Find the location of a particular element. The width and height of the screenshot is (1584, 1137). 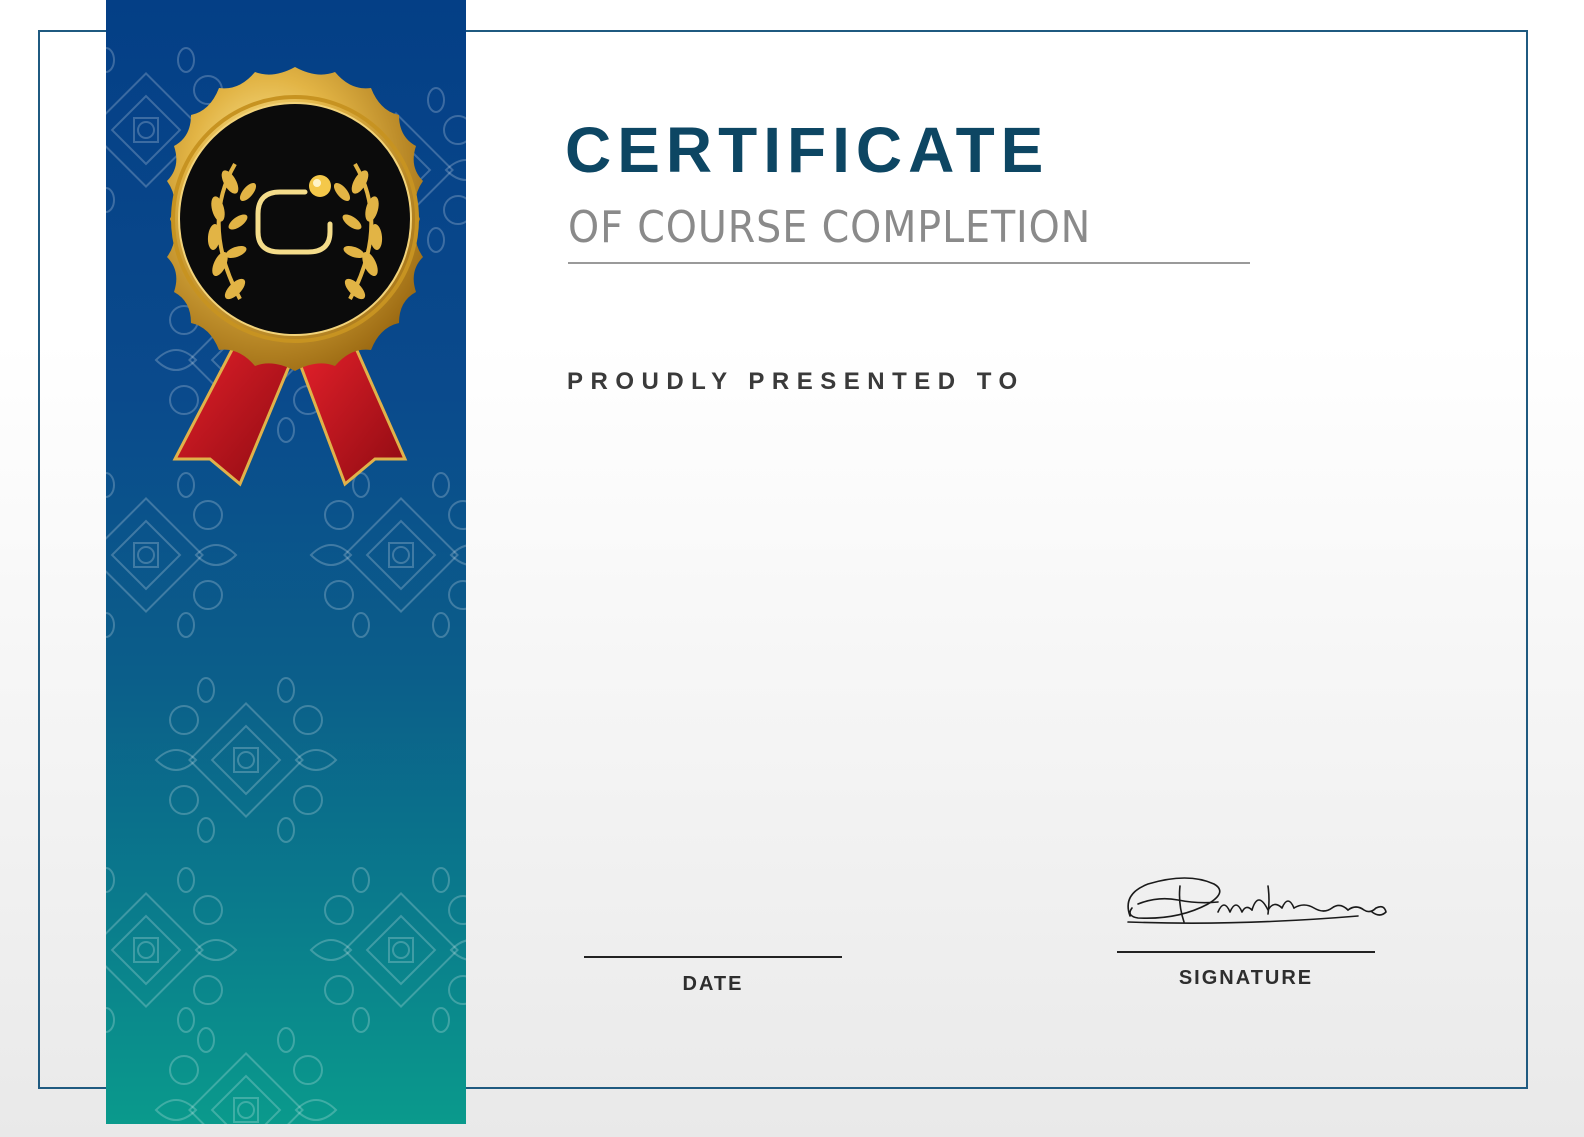

signature-label: SIGNATURE is located at coordinates (1246, 978).